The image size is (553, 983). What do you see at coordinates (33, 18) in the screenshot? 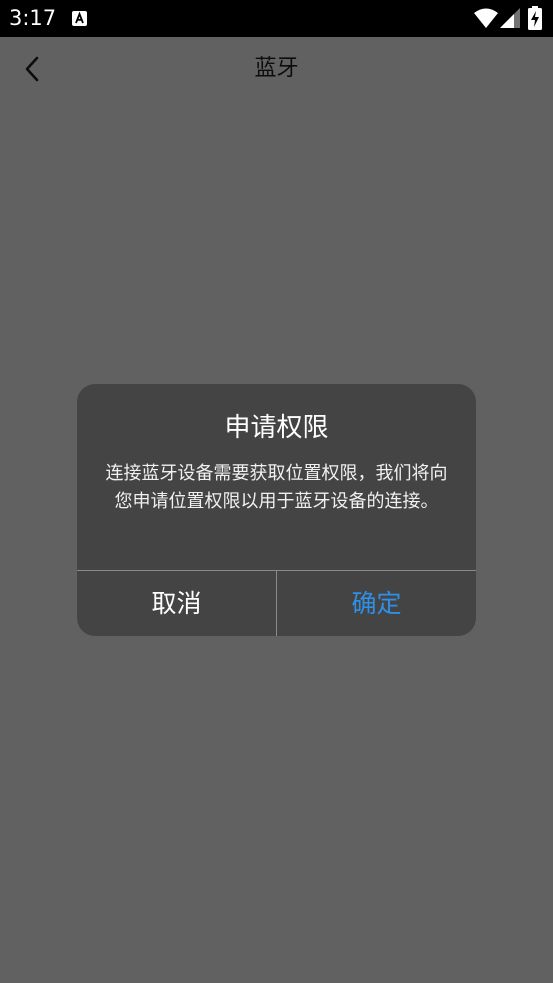
I see `status-time: 3:17` at bounding box center [33, 18].